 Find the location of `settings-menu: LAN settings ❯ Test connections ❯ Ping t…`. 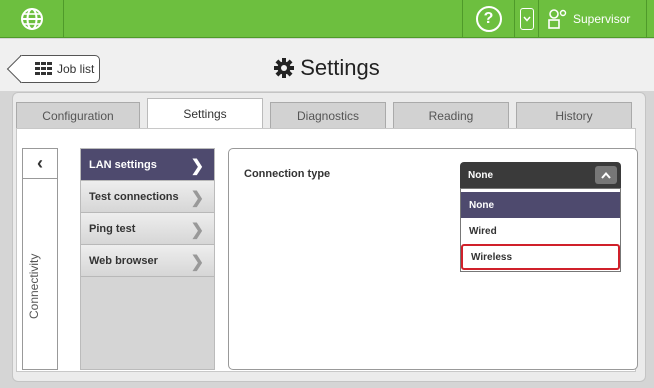

settings-menu: LAN settings ❯ Test connections ❯ Ping t… is located at coordinates (147, 259).